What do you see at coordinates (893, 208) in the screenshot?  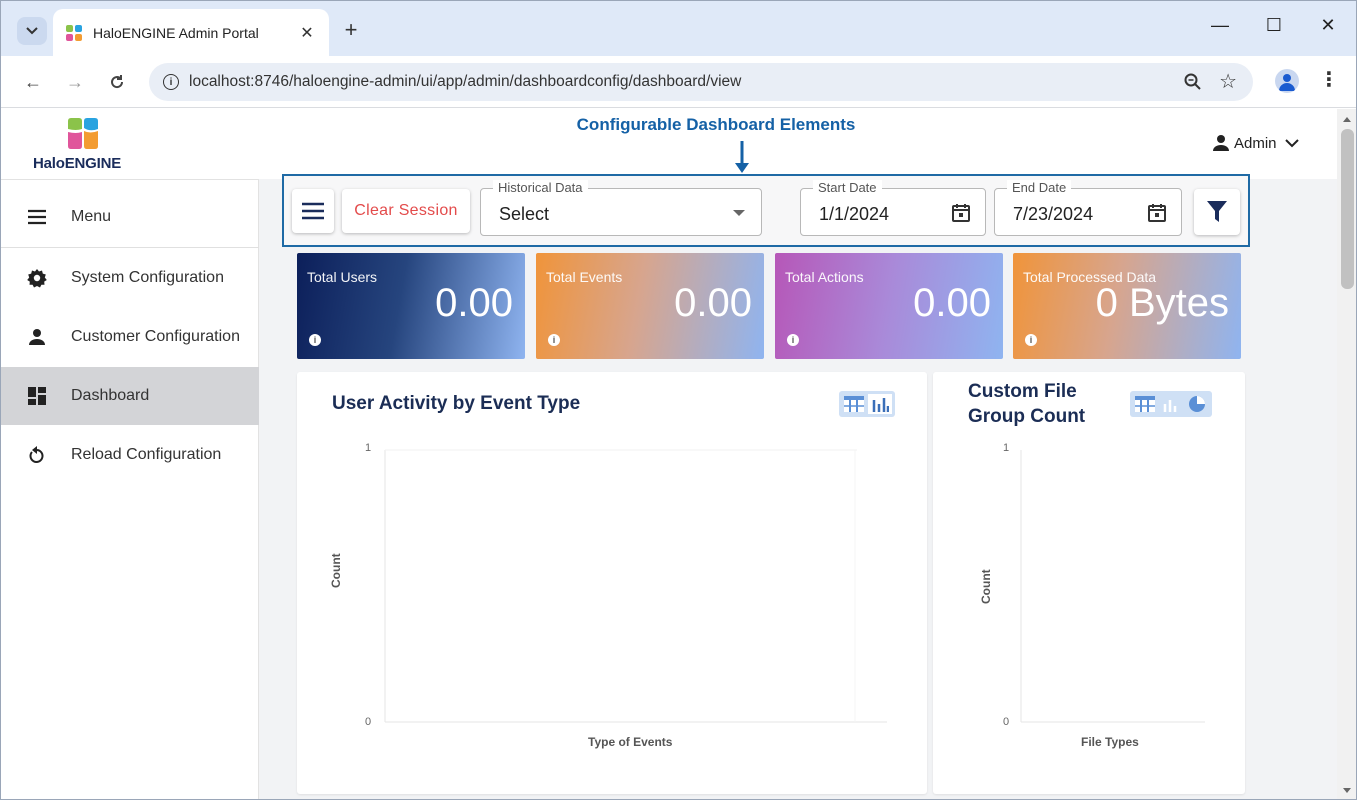 I see `start-date-field: Start Date 1/1/2024` at bounding box center [893, 208].